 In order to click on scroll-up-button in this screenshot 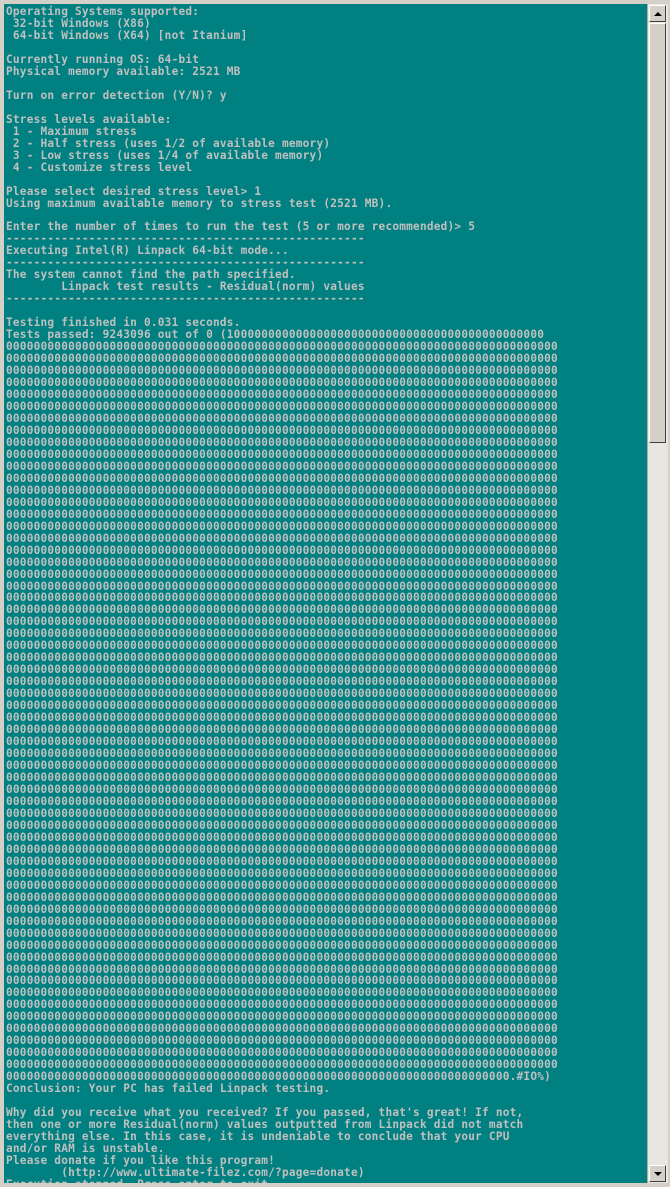, I will do `click(657, 13)`.